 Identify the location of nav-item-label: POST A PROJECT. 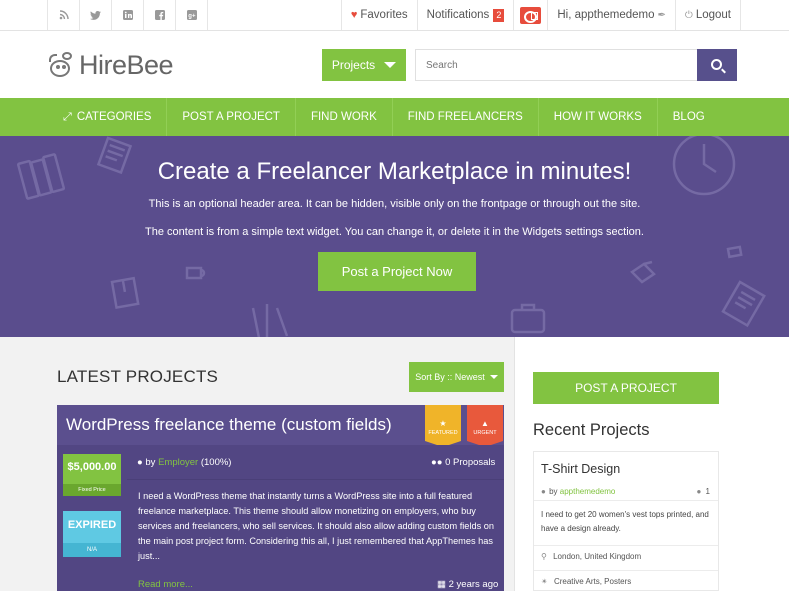
(231, 117).